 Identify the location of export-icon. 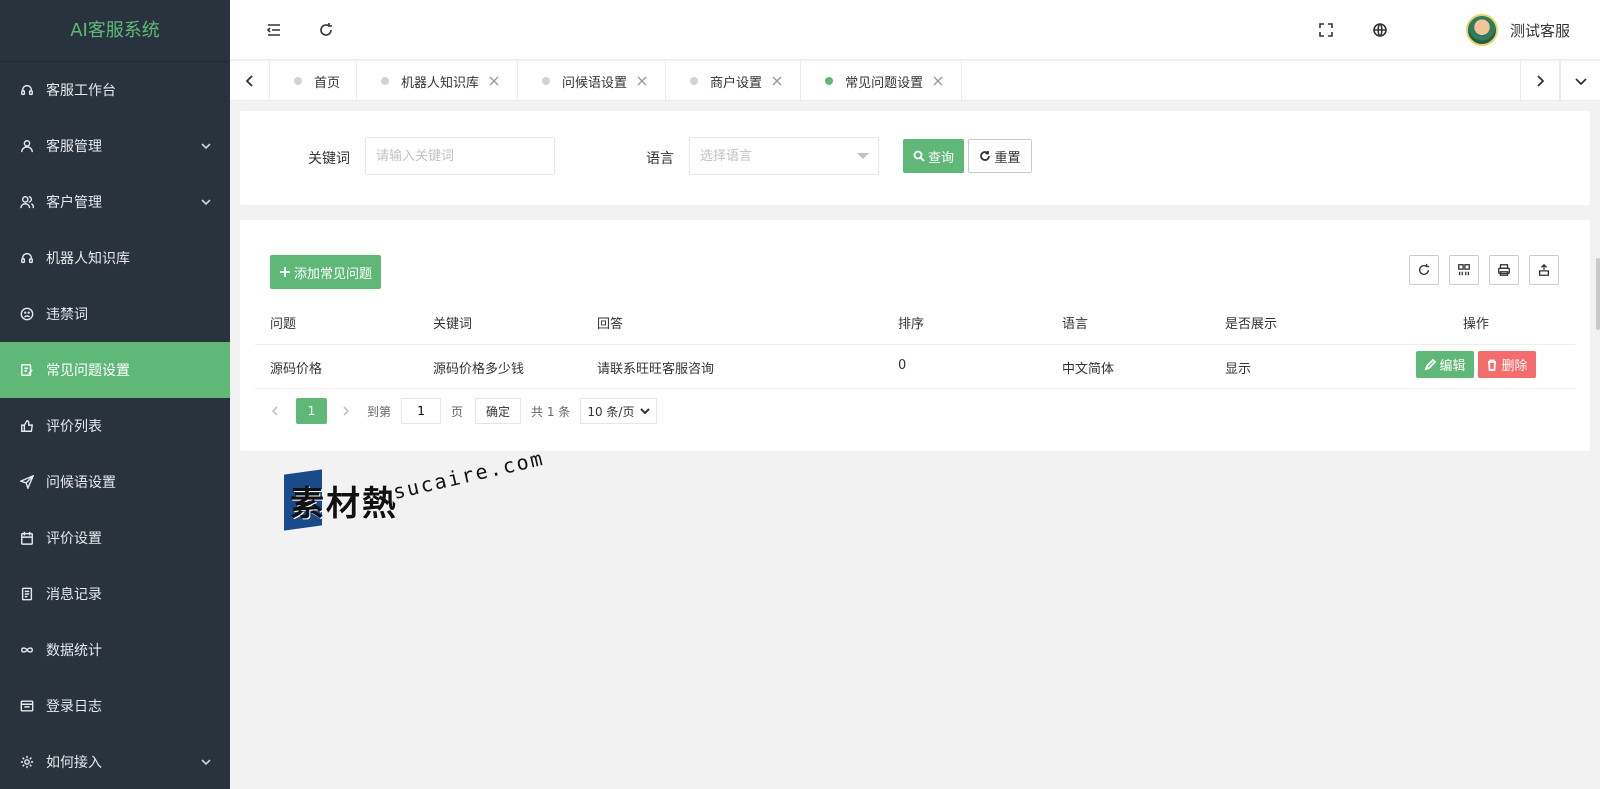
(1544, 270).